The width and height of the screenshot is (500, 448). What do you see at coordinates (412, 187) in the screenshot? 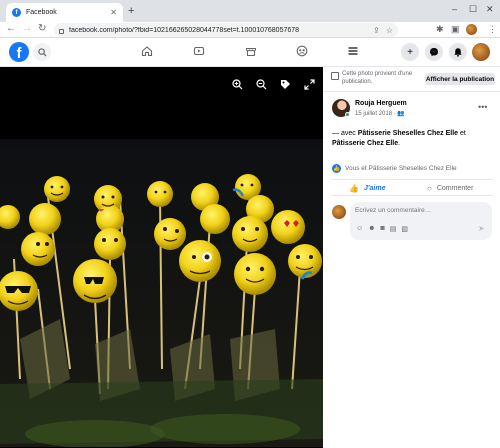
I see `post-actions: 👍 J'aime ○ Commenter` at bounding box center [412, 187].